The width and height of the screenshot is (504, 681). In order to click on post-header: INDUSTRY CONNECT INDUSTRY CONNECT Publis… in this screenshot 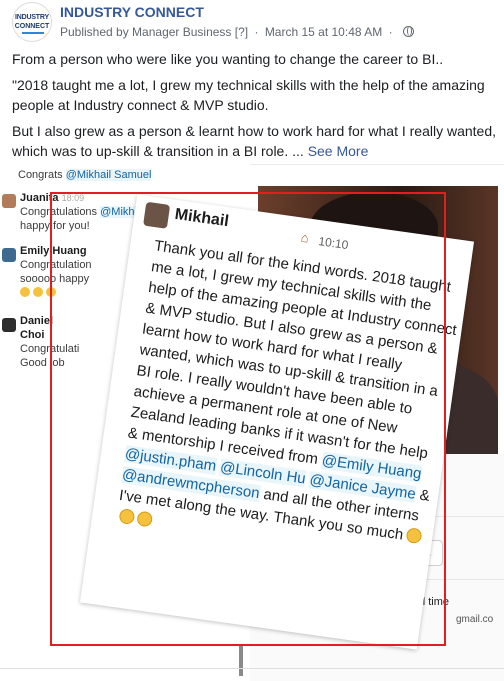, I will do `click(252, 22)`.